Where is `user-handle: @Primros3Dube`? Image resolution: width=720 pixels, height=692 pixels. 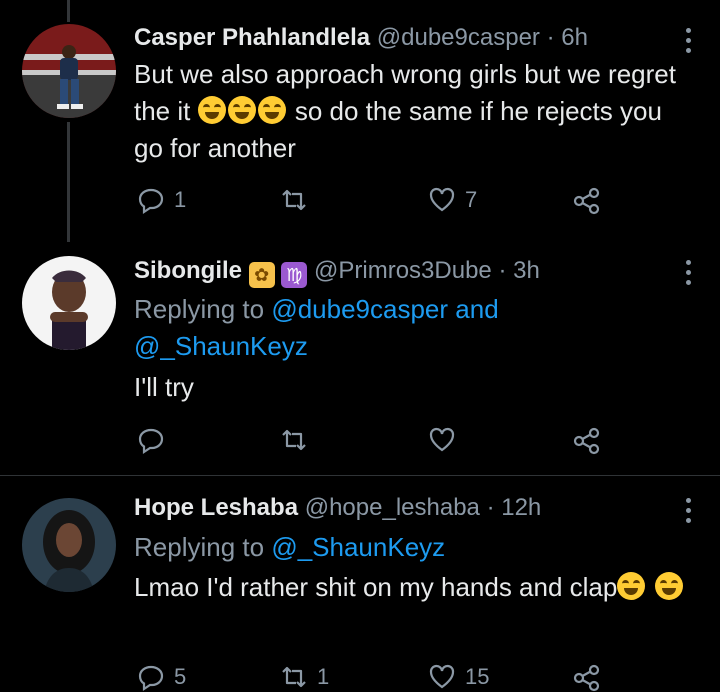 user-handle: @Primros3Dube is located at coordinates (403, 270).